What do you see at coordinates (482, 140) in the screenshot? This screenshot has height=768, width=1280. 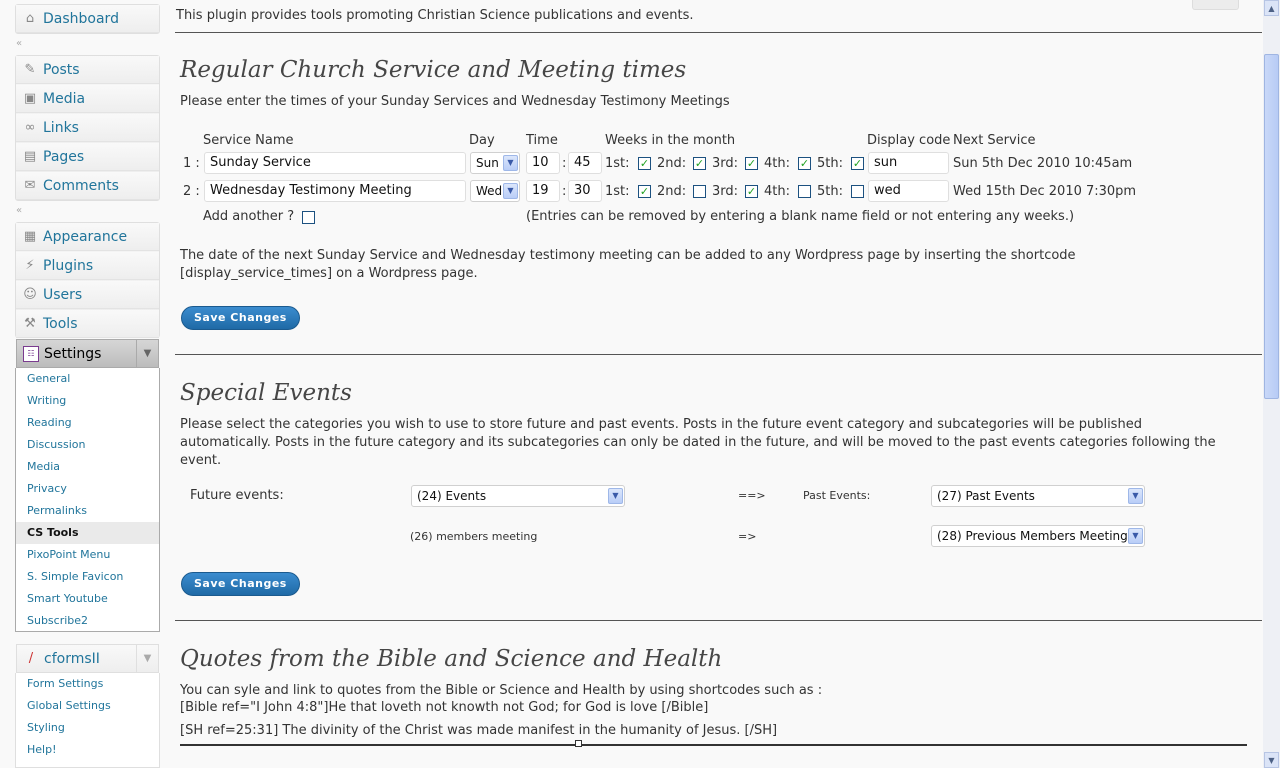 I see `header-day: Day` at bounding box center [482, 140].